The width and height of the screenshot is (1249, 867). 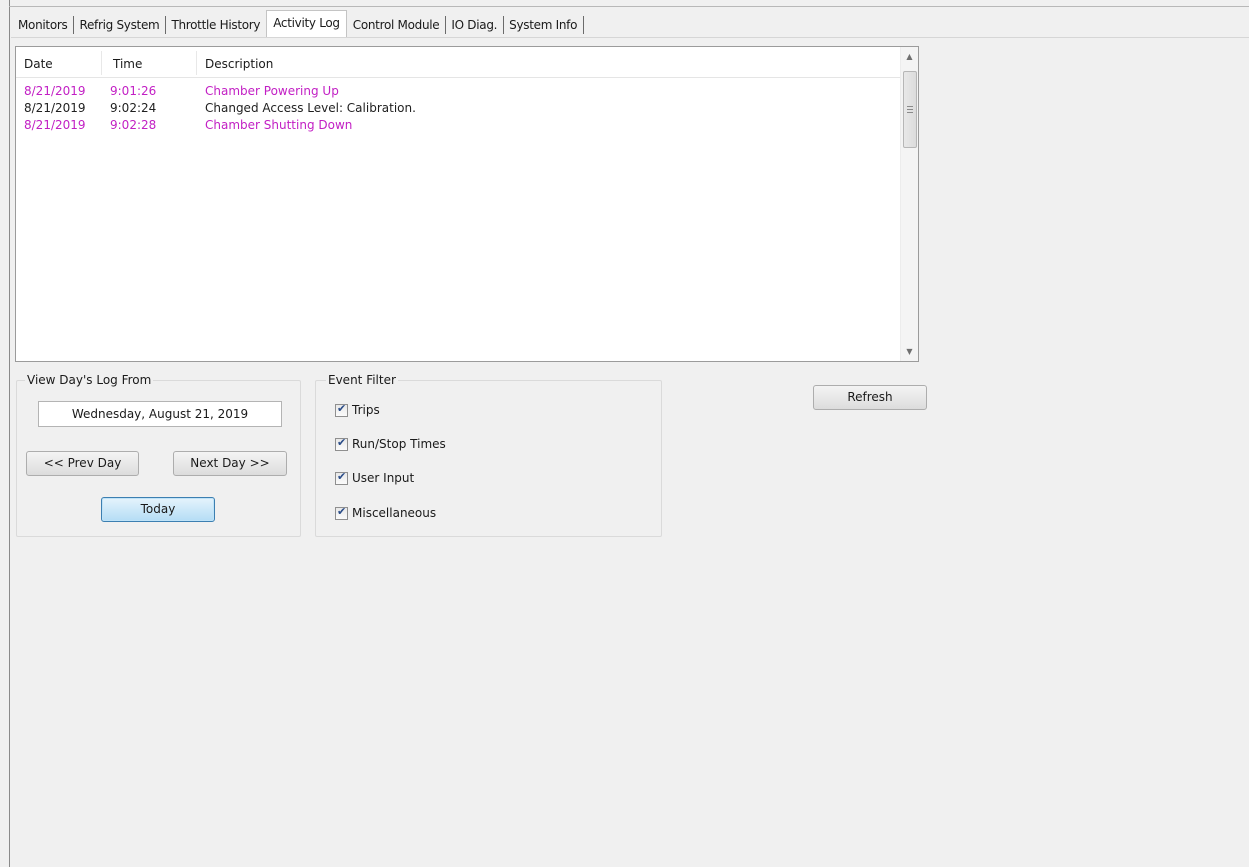 I want to click on checkbox-label: Run/Stop Times, so click(x=399, y=444).